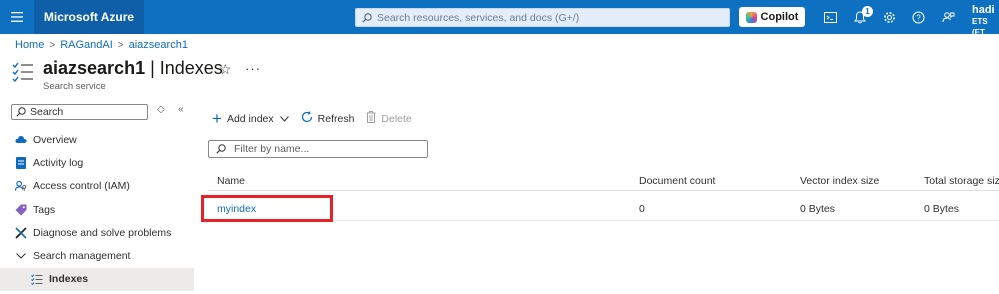  Describe the element at coordinates (942, 209) in the screenshot. I see `total-storage-size-cell: 0 Bytes` at that location.